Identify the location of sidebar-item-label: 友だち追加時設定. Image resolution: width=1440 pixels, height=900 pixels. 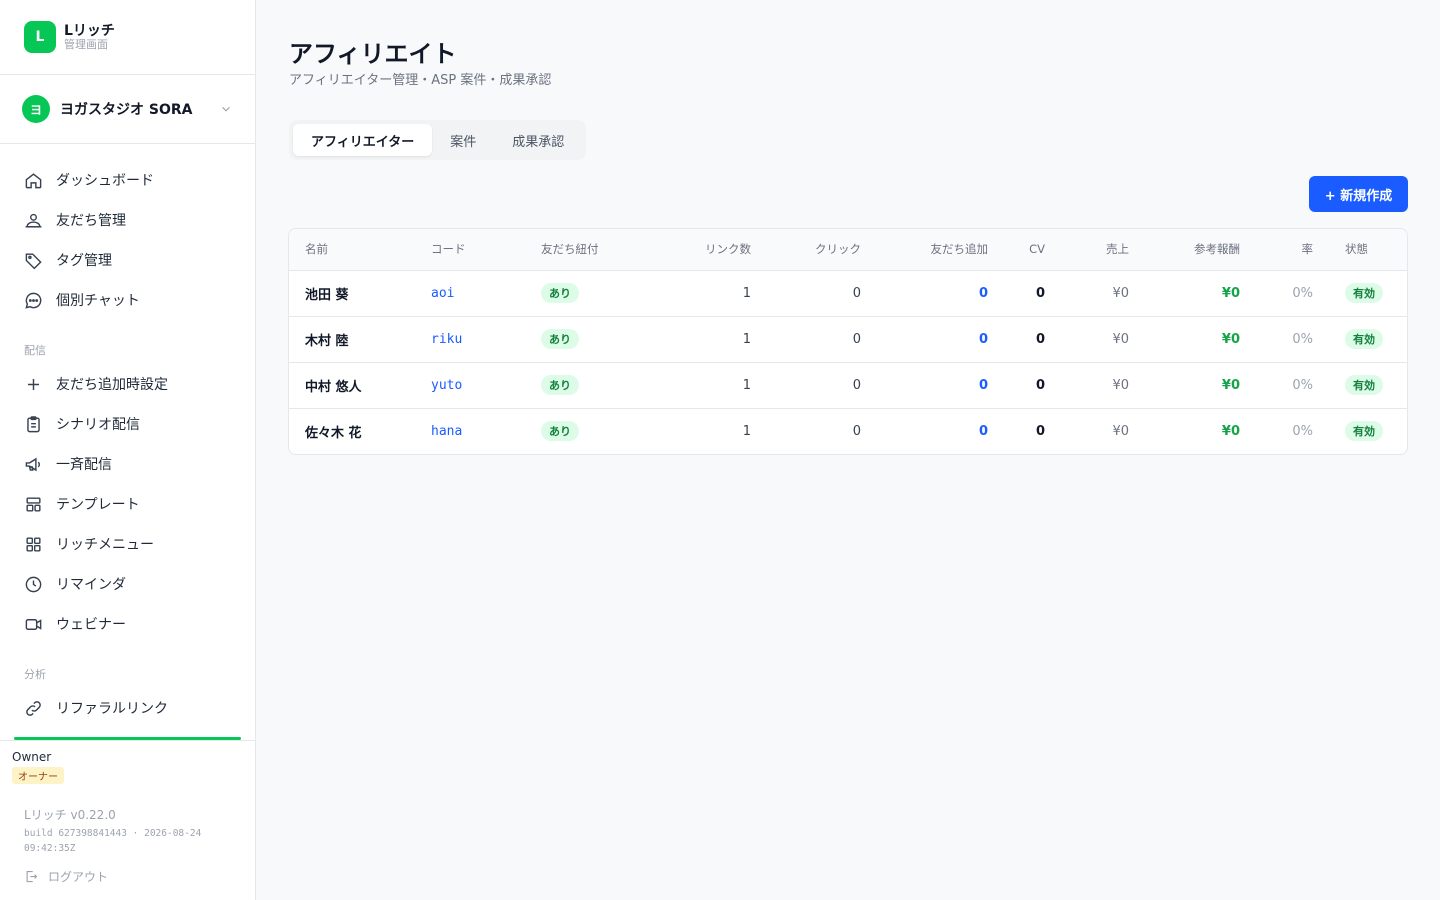
(112, 385).